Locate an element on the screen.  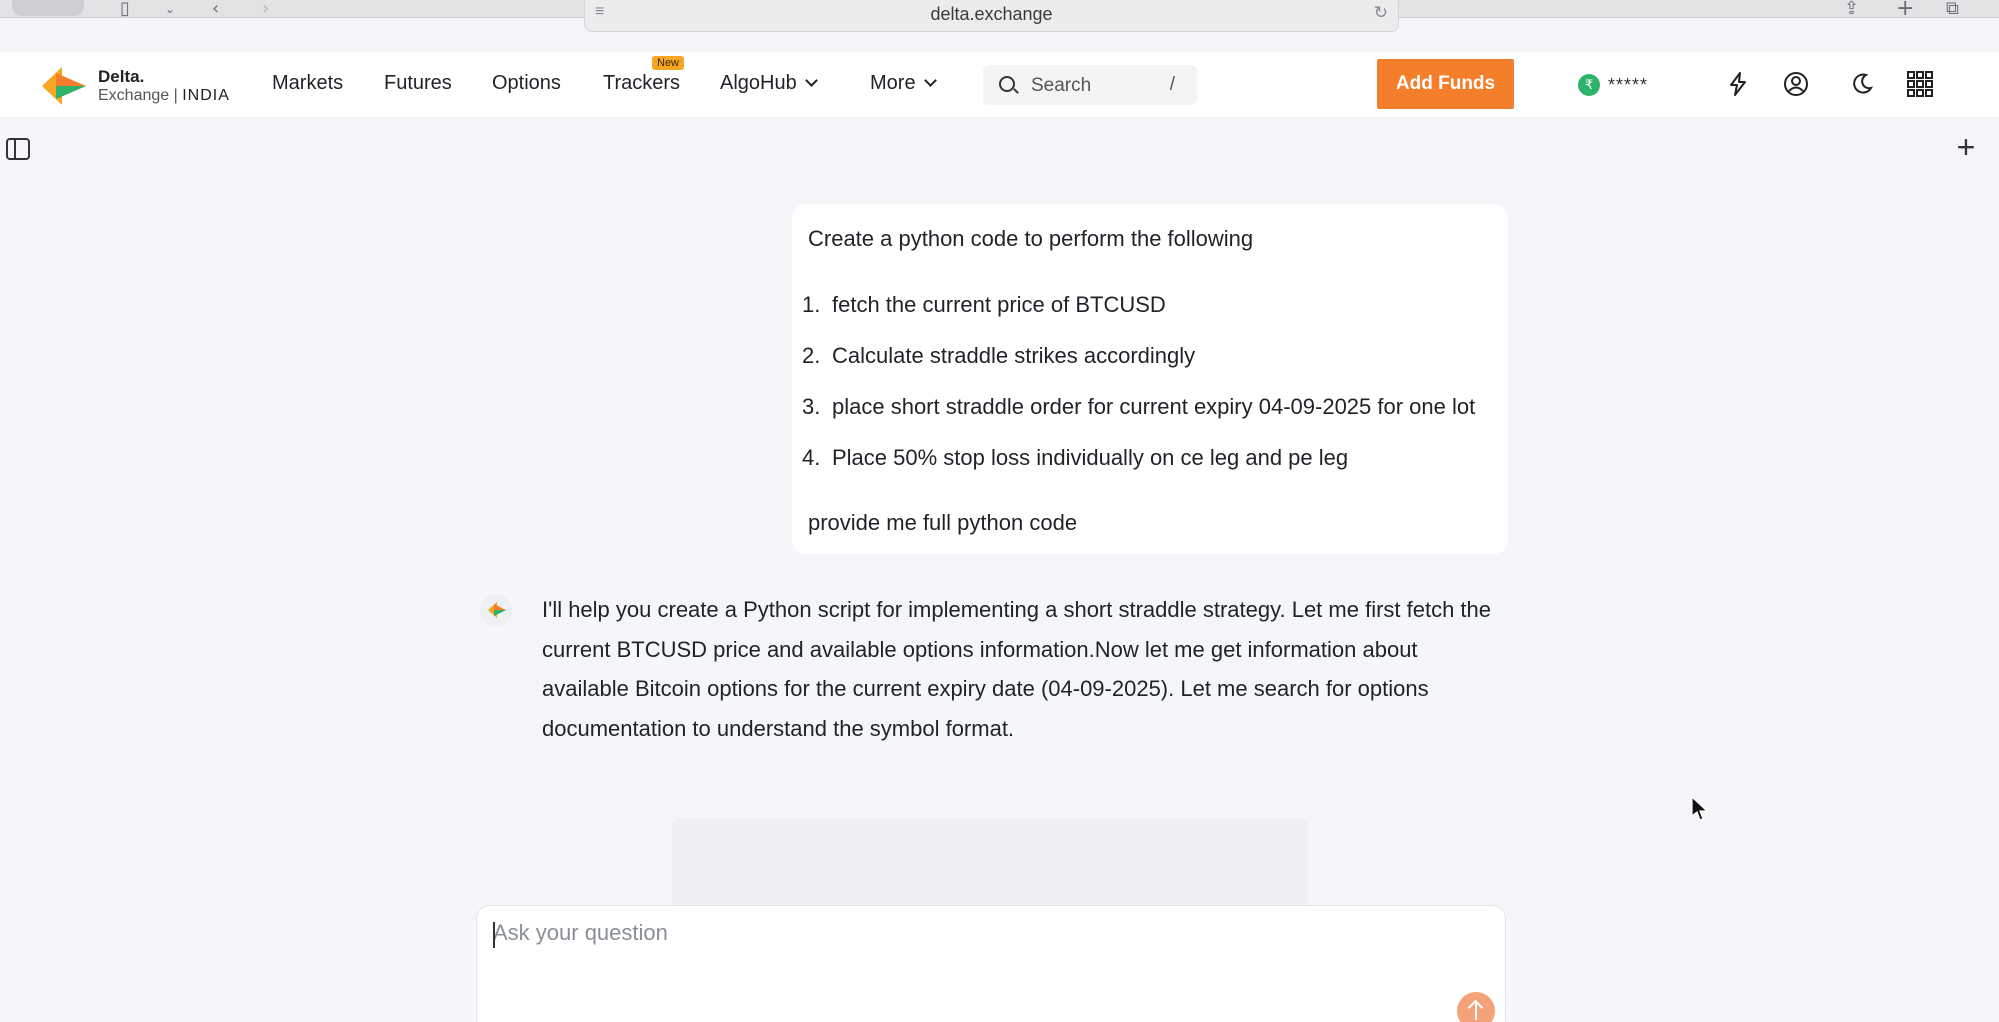
browser-toolbar: ▯ ⌄ ‹ › ≡ delta.exchange ↻ ⇪ + ⧉ is located at coordinates (999, 16).